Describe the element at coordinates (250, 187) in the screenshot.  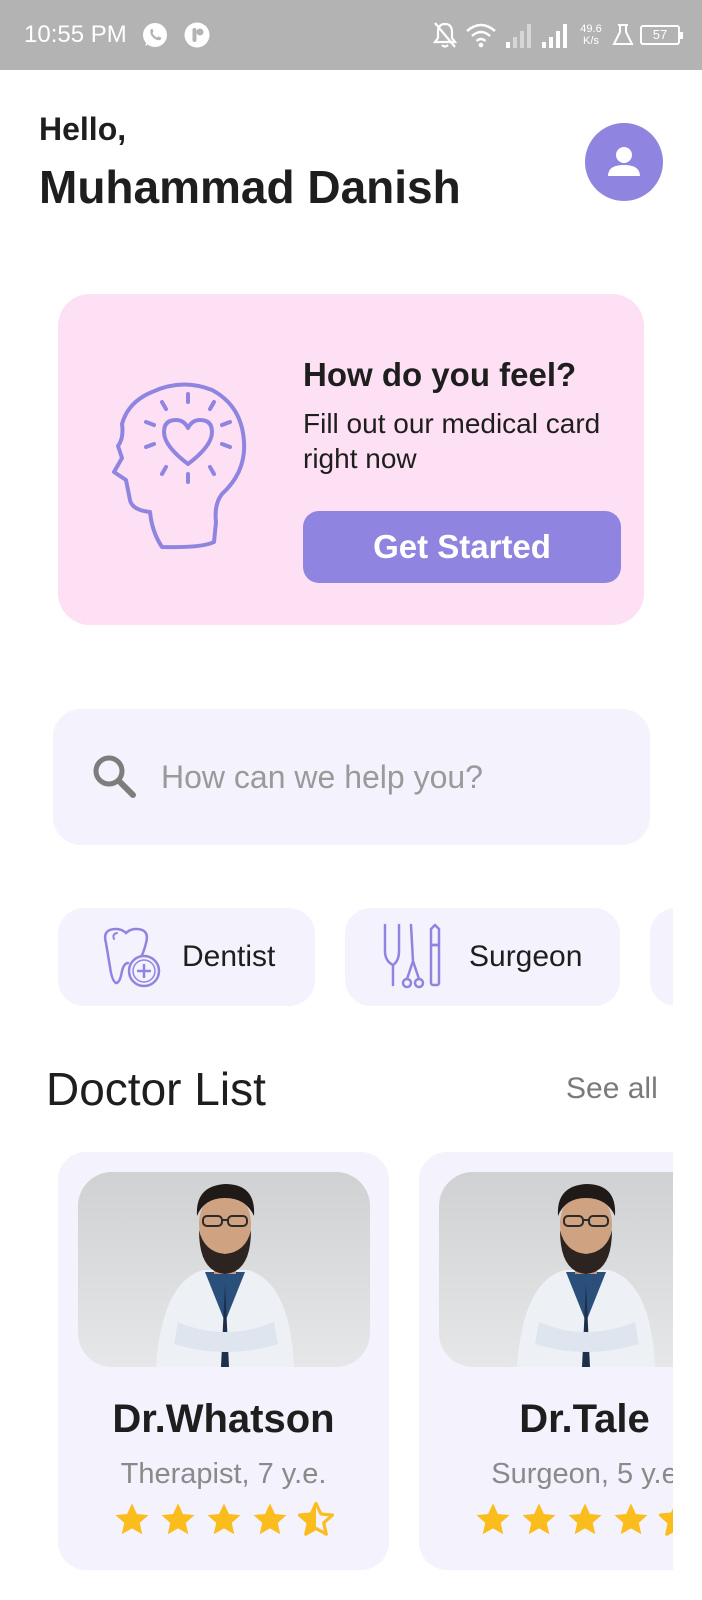
I see `user-name: Muhammad Danish` at that location.